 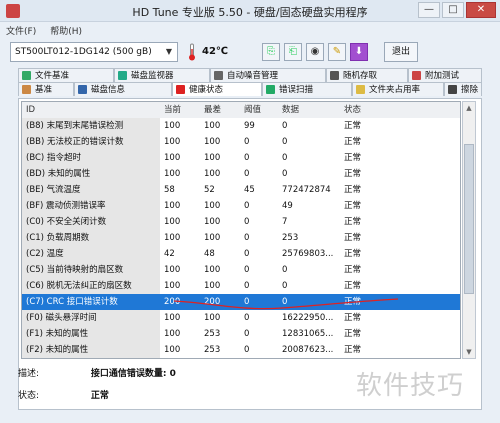 I want to click on camera-icon: ◉, so click(x=315, y=52).